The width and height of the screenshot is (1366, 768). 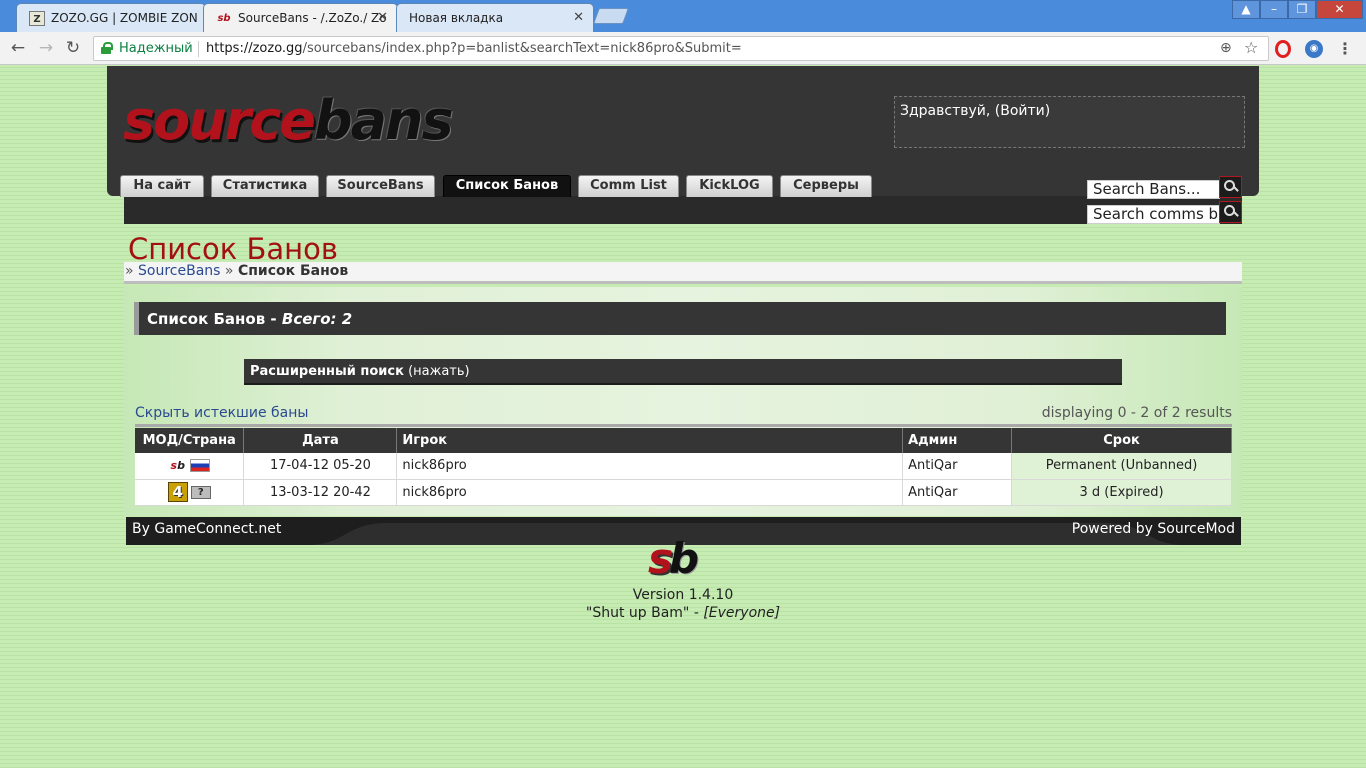 I want to click on column-header-mod-country: МОД/Страна, so click(x=190, y=440).